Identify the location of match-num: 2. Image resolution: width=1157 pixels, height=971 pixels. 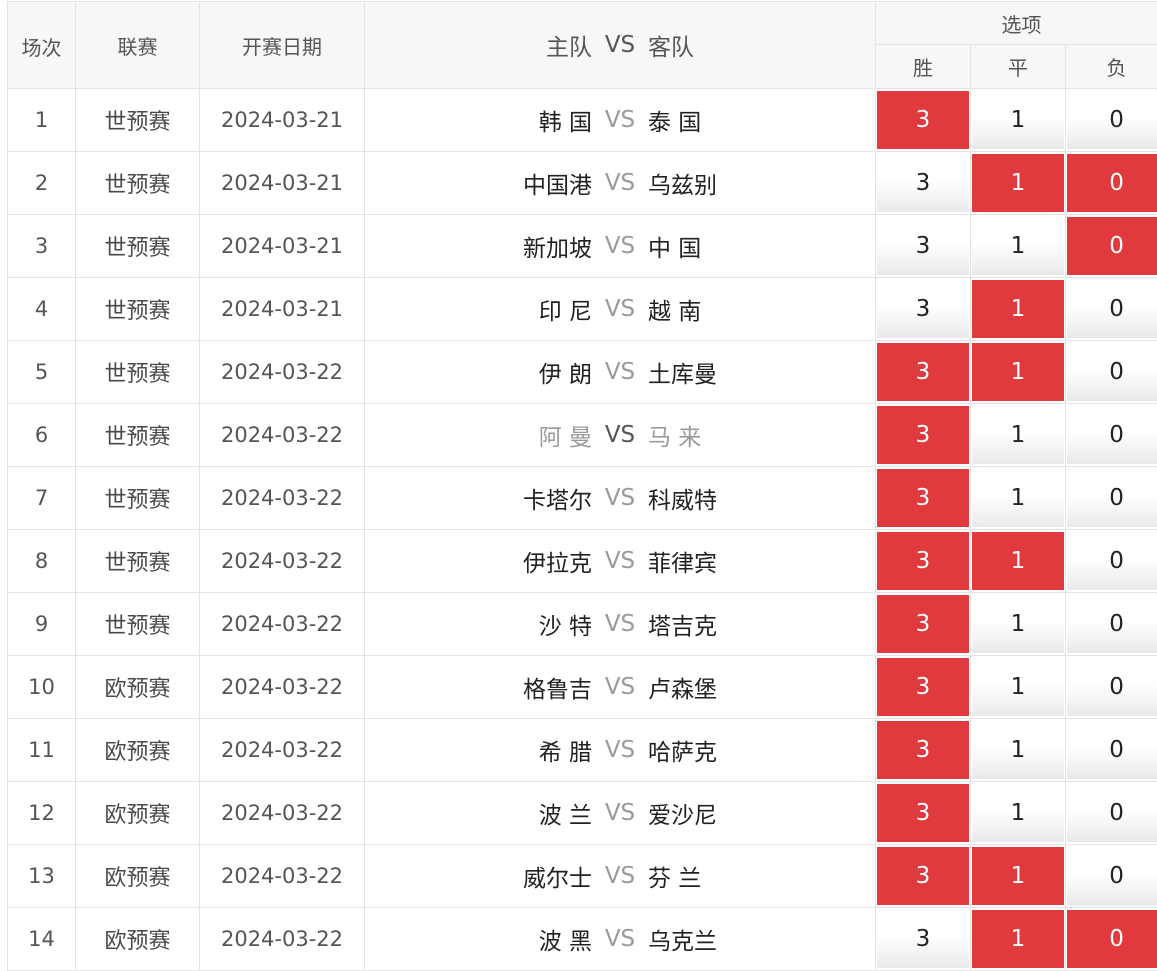
(42, 183).